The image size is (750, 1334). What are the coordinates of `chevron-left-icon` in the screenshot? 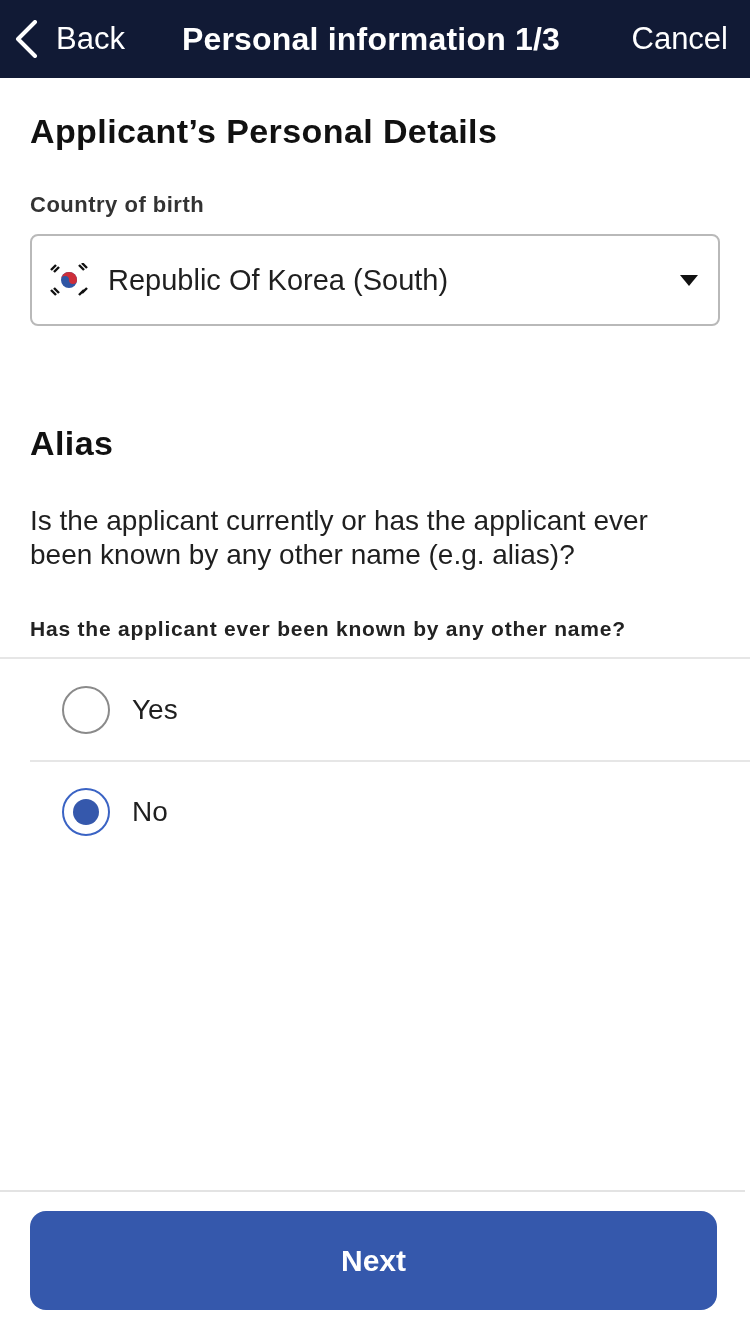 It's located at (26, 39).